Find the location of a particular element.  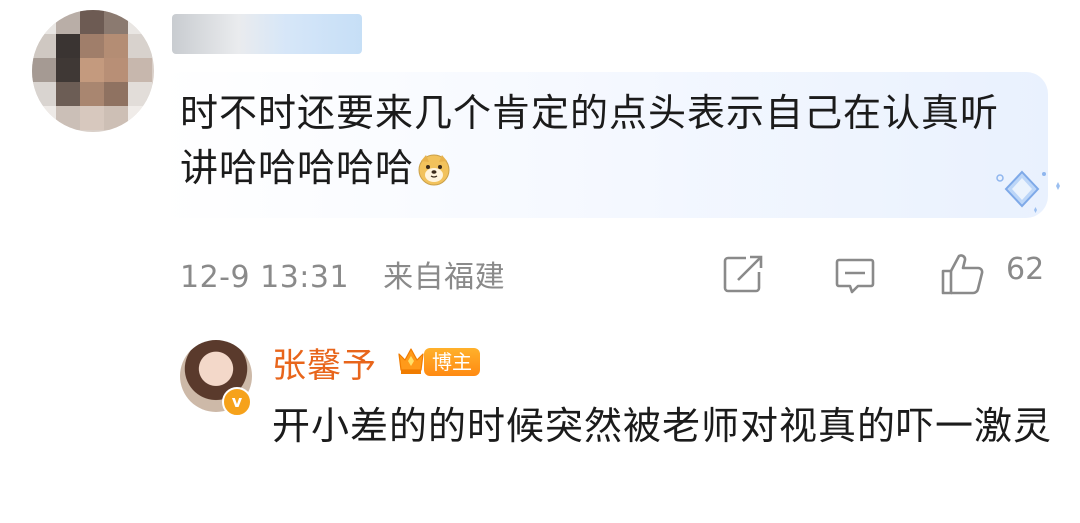

reply-username: 张馨予 is located at coordinates (324, 362).